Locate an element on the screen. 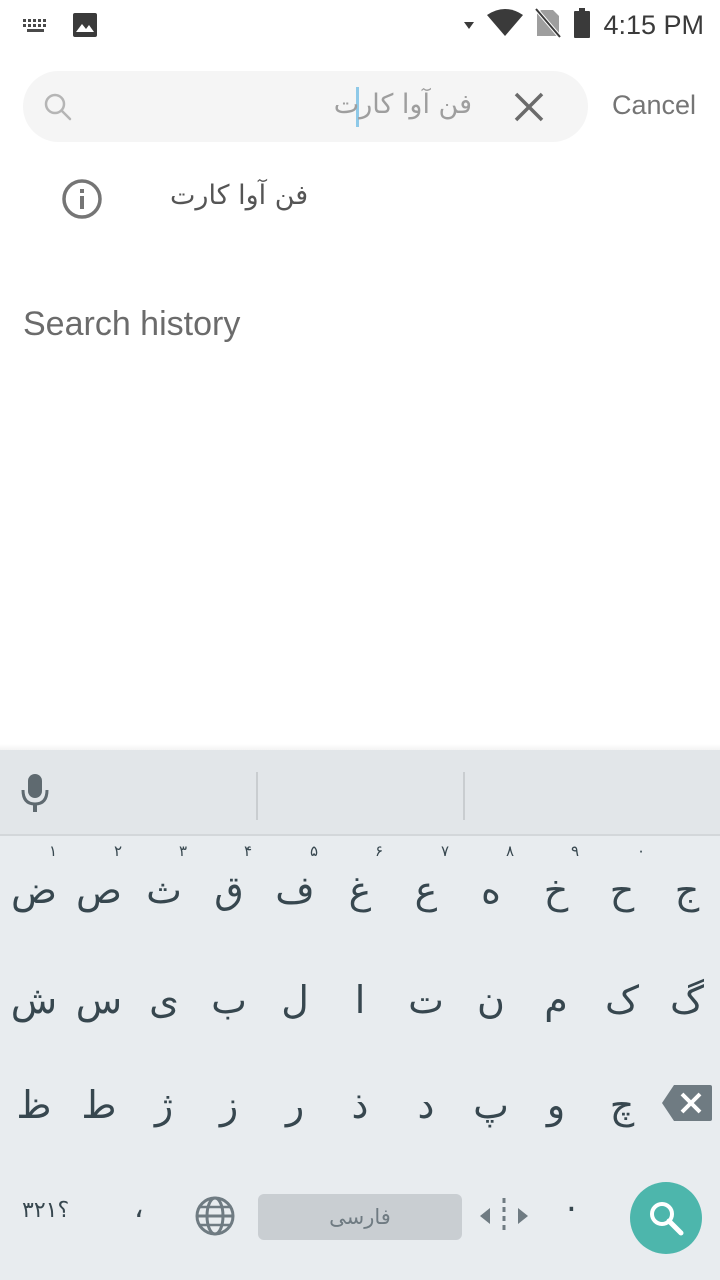 The image size is (720, 1280). comma-key: ، is located at coordinates (139, 1207).